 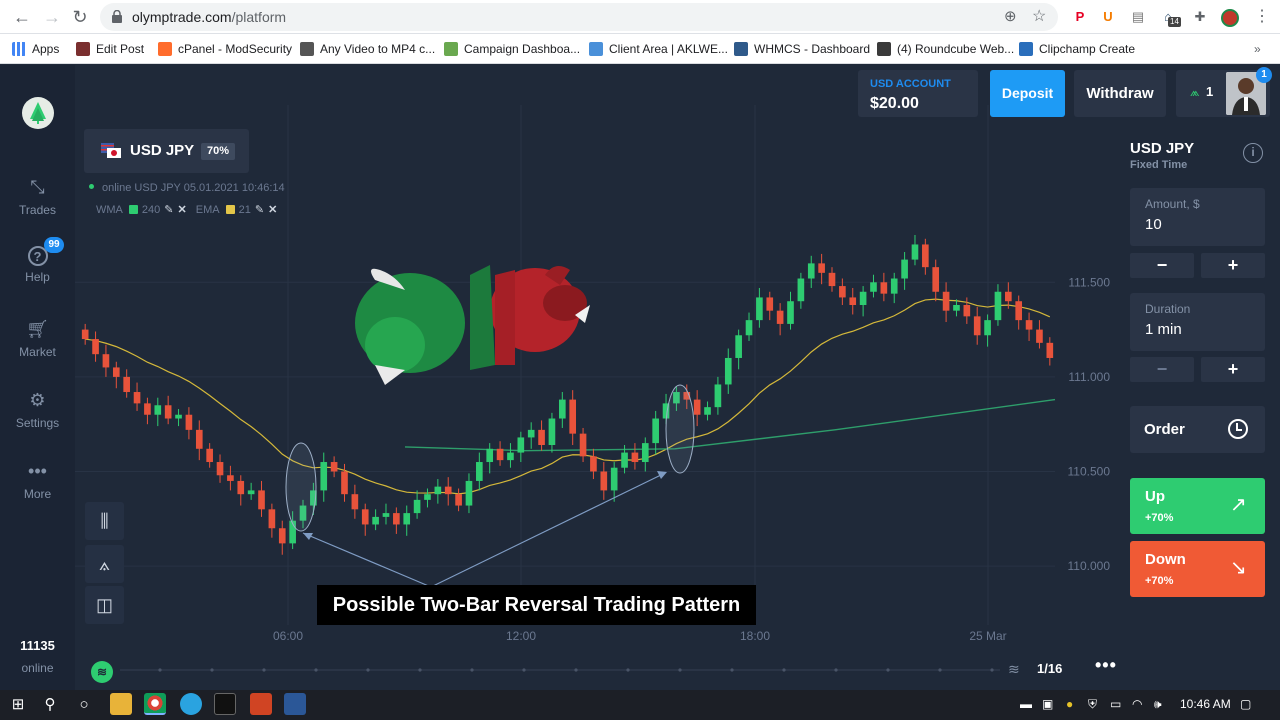 I want to click on chrome-icon, so click(x=155, y=704).